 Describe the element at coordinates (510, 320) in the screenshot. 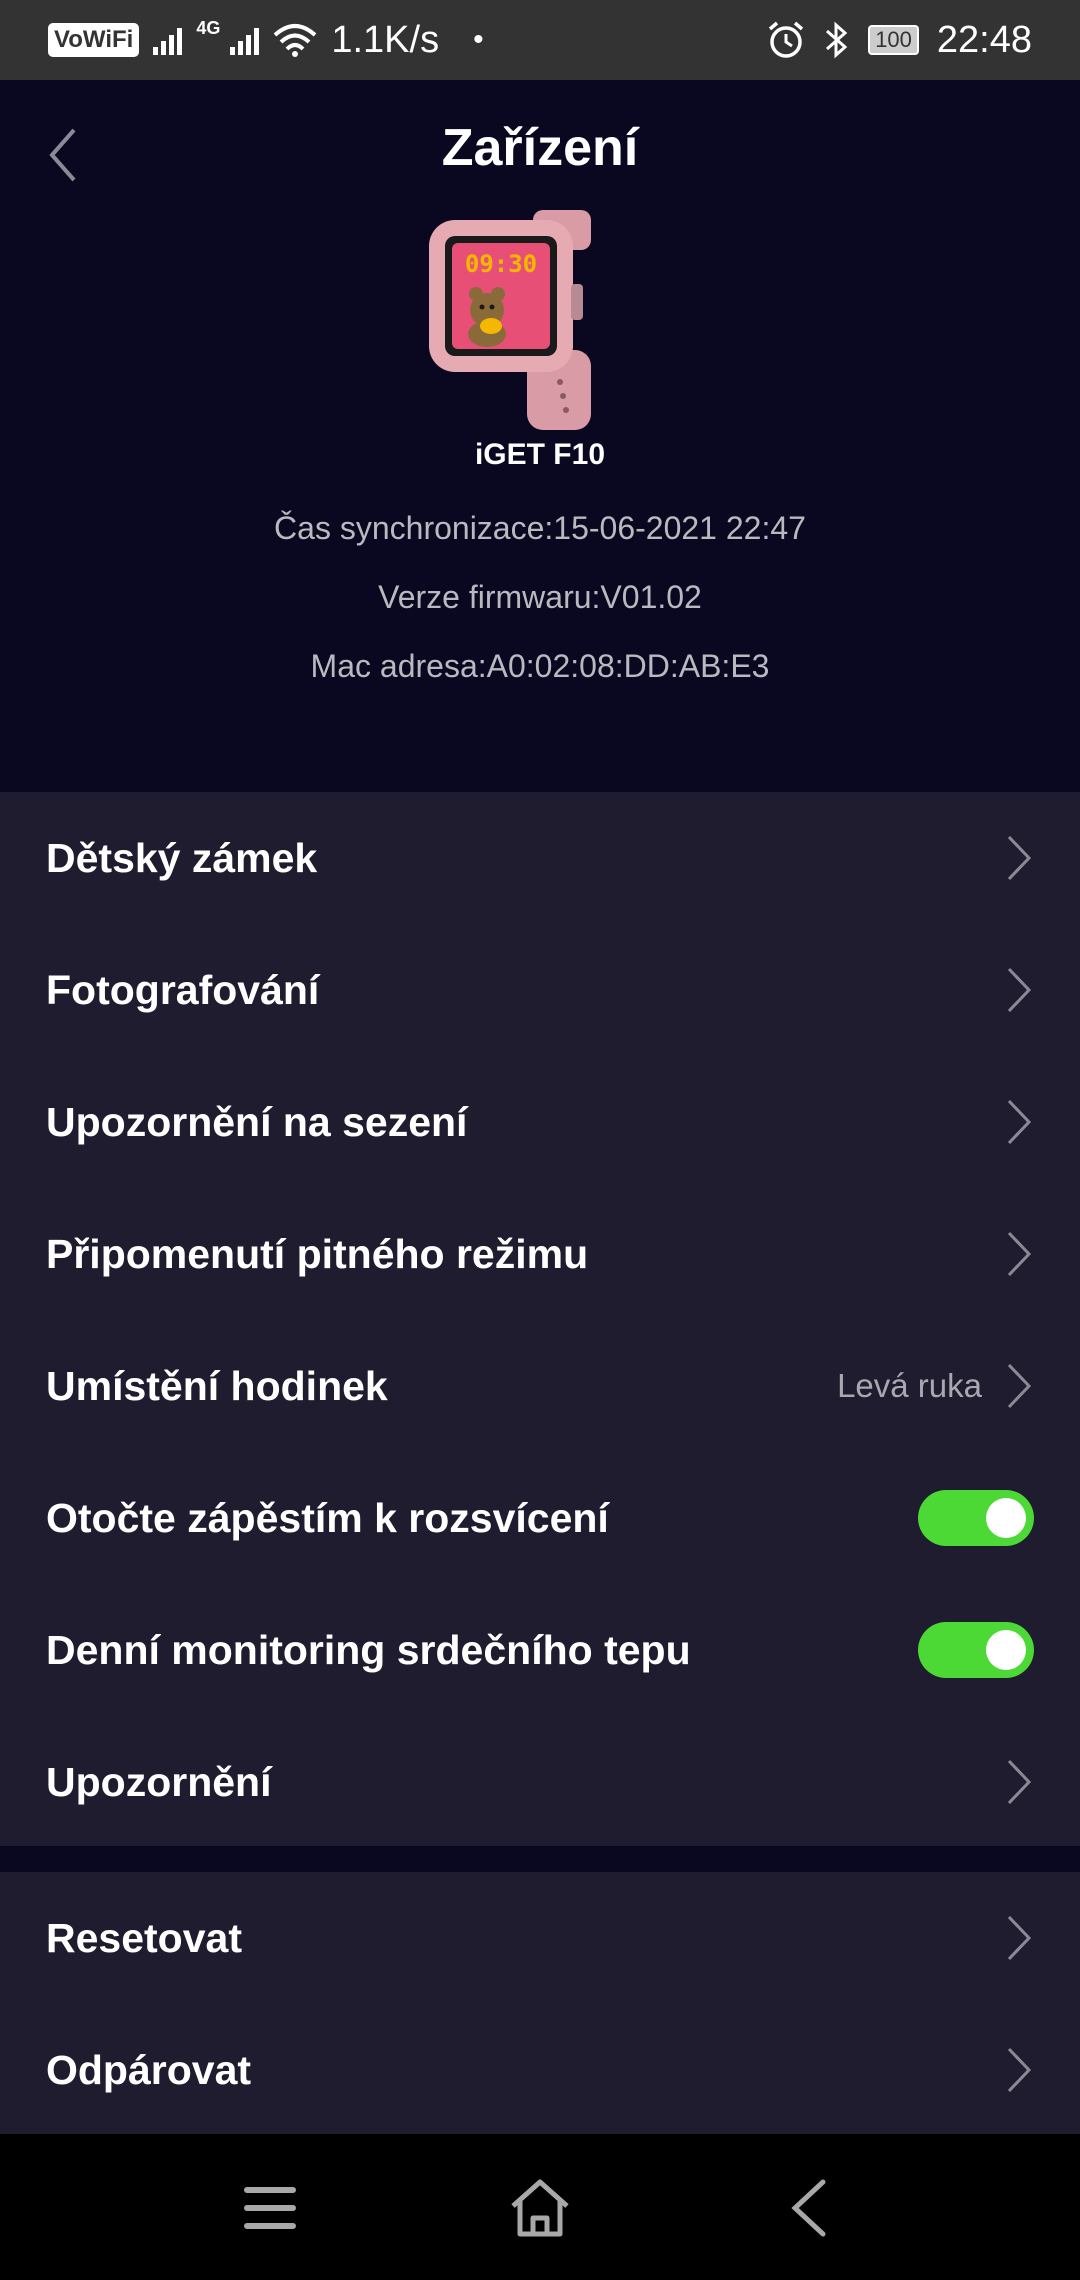

I see `watch-image: 09:30` at that location.